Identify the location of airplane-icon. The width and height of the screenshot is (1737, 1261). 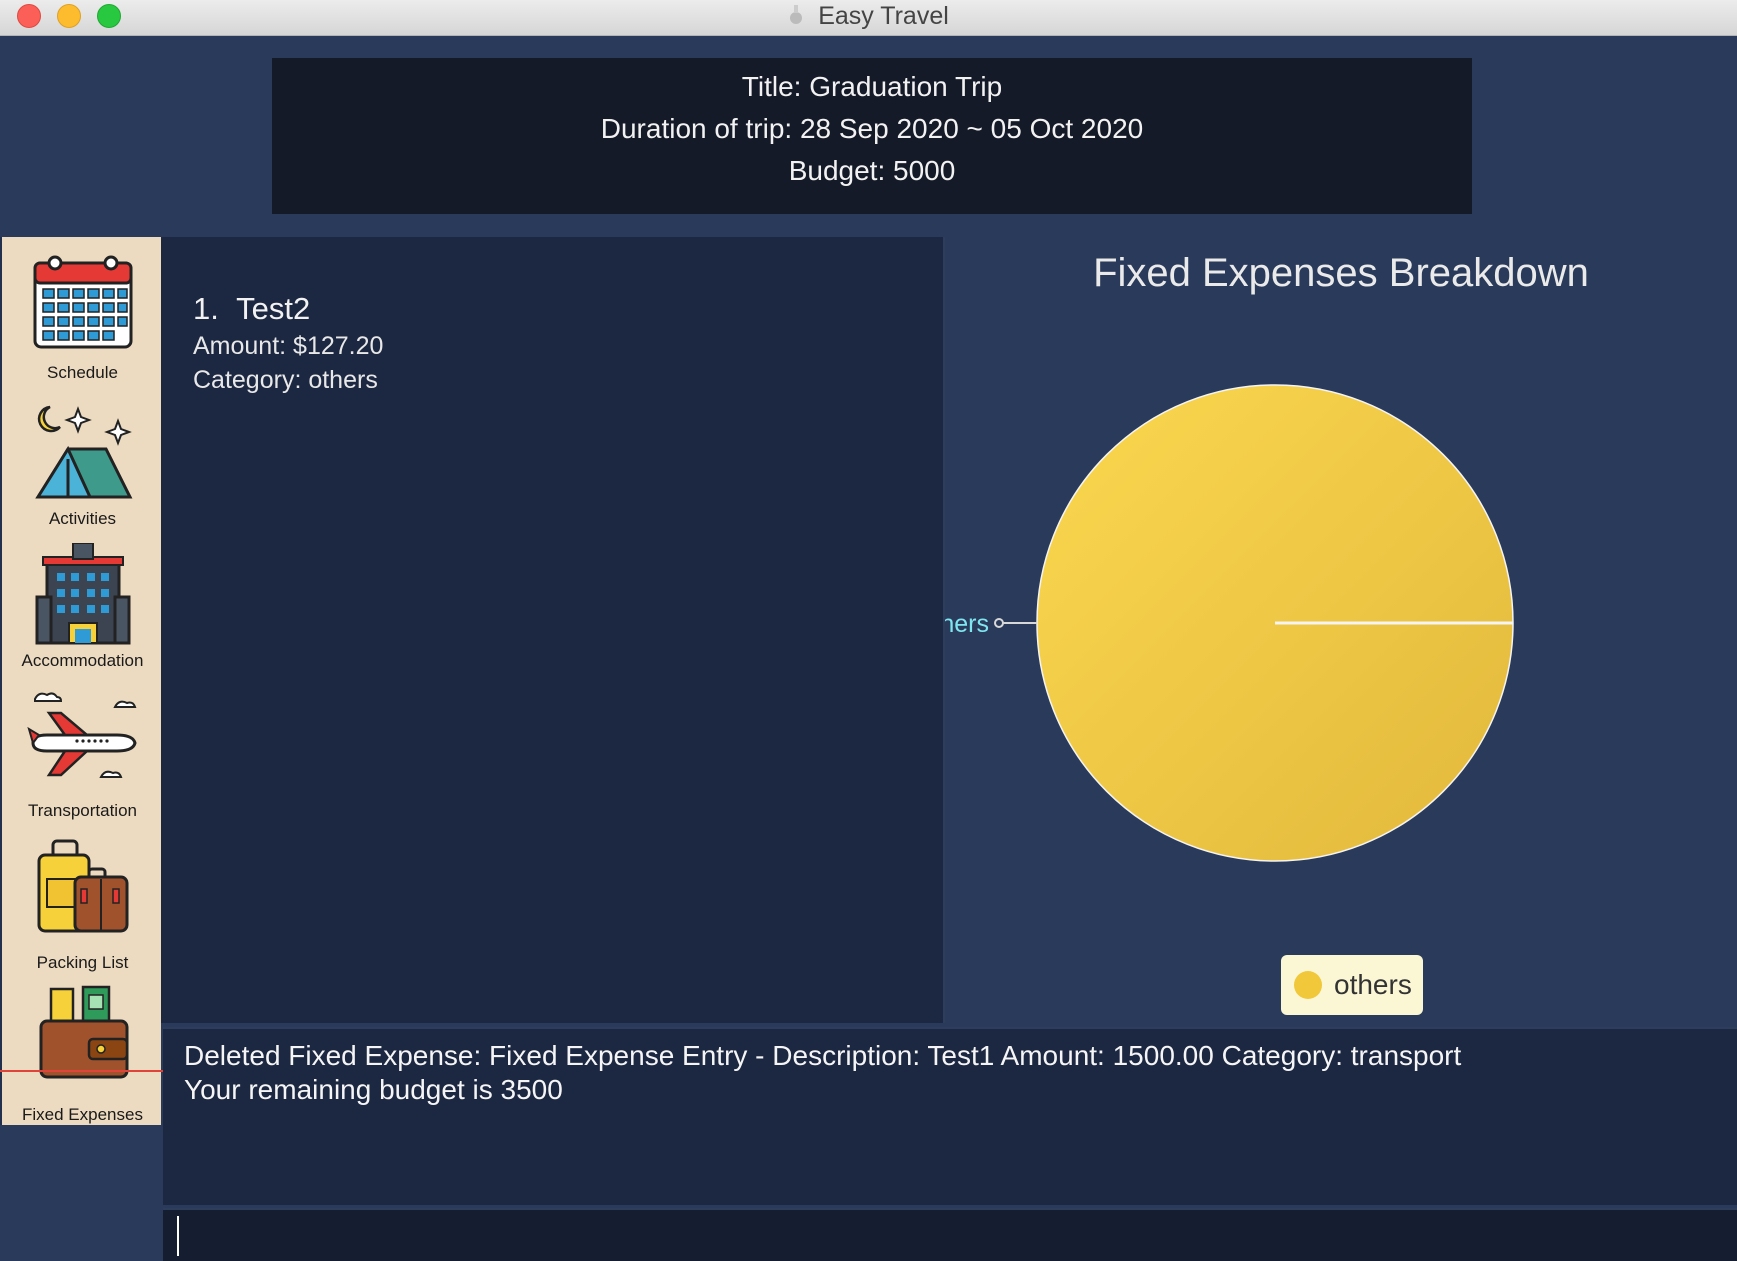
(81, 735).